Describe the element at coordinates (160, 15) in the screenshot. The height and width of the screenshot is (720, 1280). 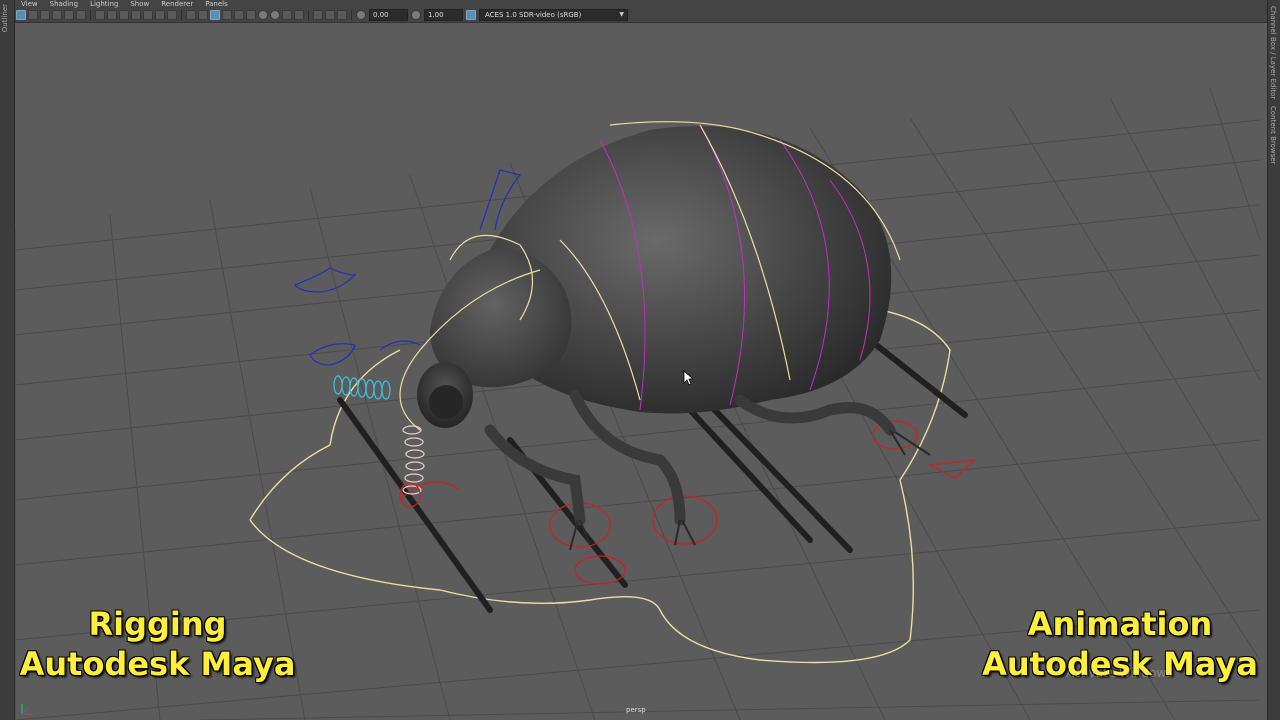
I see `safe-action-icon` at that location.